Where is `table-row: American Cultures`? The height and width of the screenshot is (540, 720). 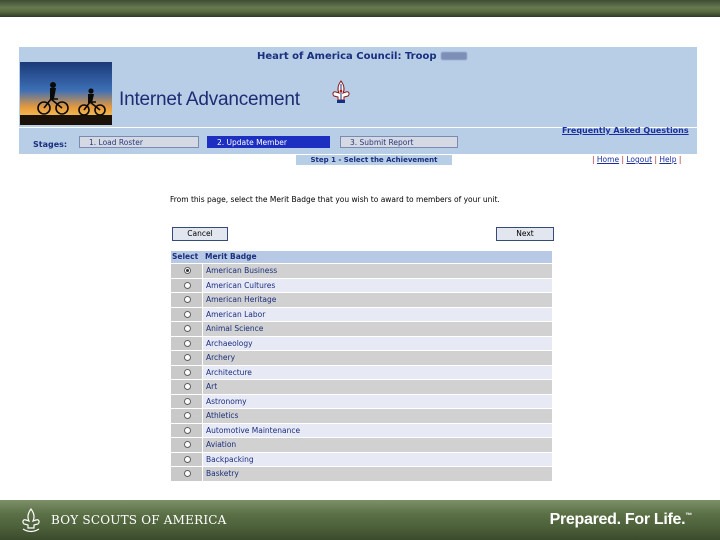
table-row: American Cultures is located at coordinates (361, 284).